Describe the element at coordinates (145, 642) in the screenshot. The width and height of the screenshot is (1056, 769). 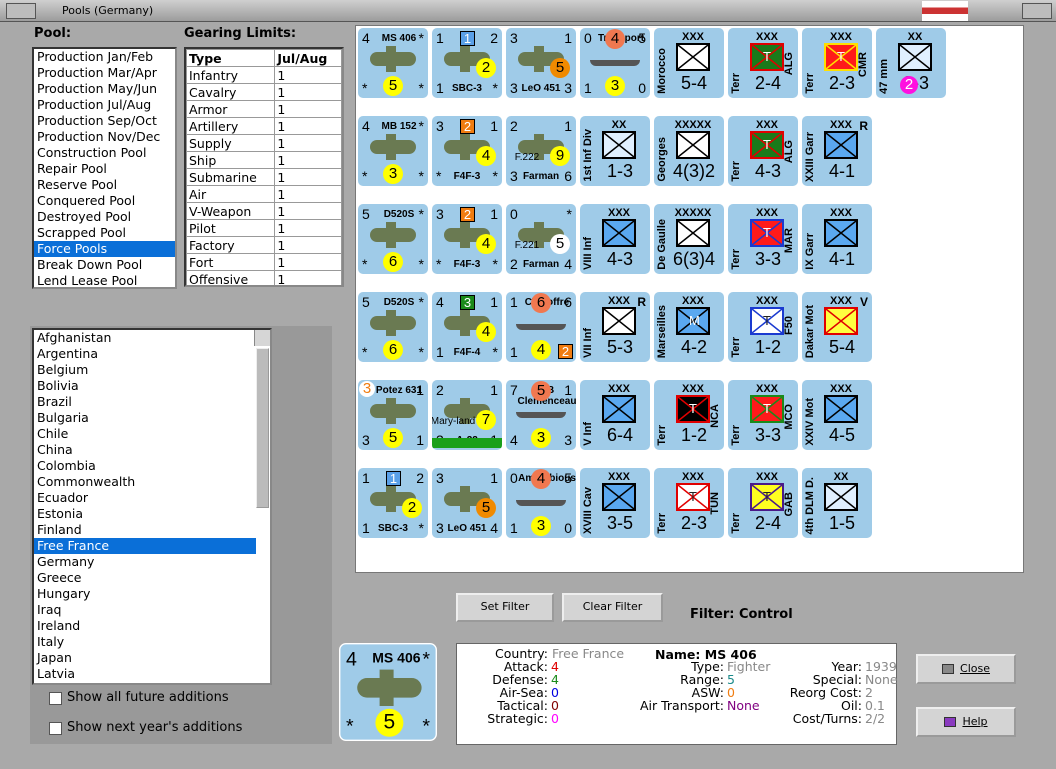
I see `country-item: Italy` at that location.